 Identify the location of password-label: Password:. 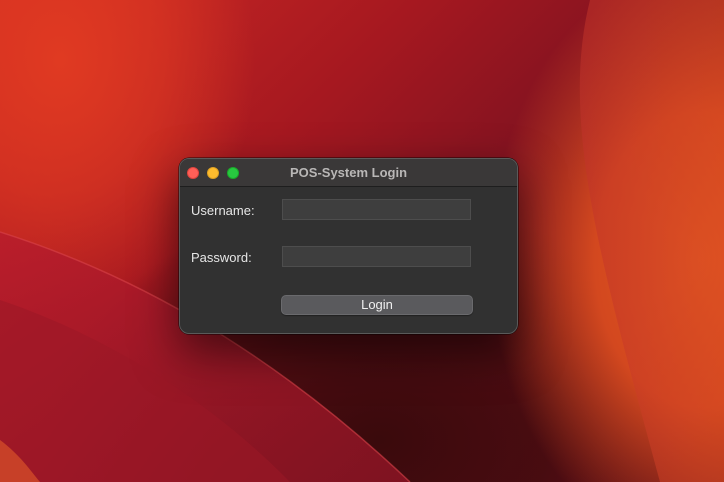
(221, 257).